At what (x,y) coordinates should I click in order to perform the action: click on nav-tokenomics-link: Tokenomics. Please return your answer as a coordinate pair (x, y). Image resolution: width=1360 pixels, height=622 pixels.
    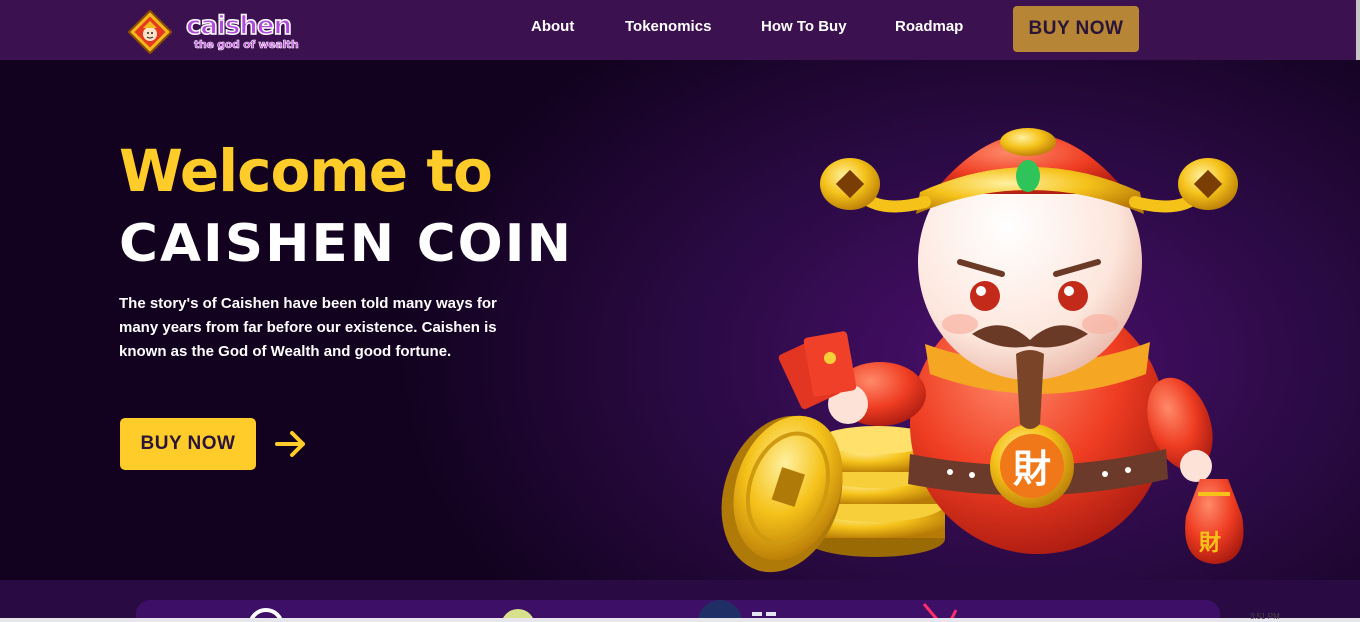
    Looking at the image, I should click on (668, 26).